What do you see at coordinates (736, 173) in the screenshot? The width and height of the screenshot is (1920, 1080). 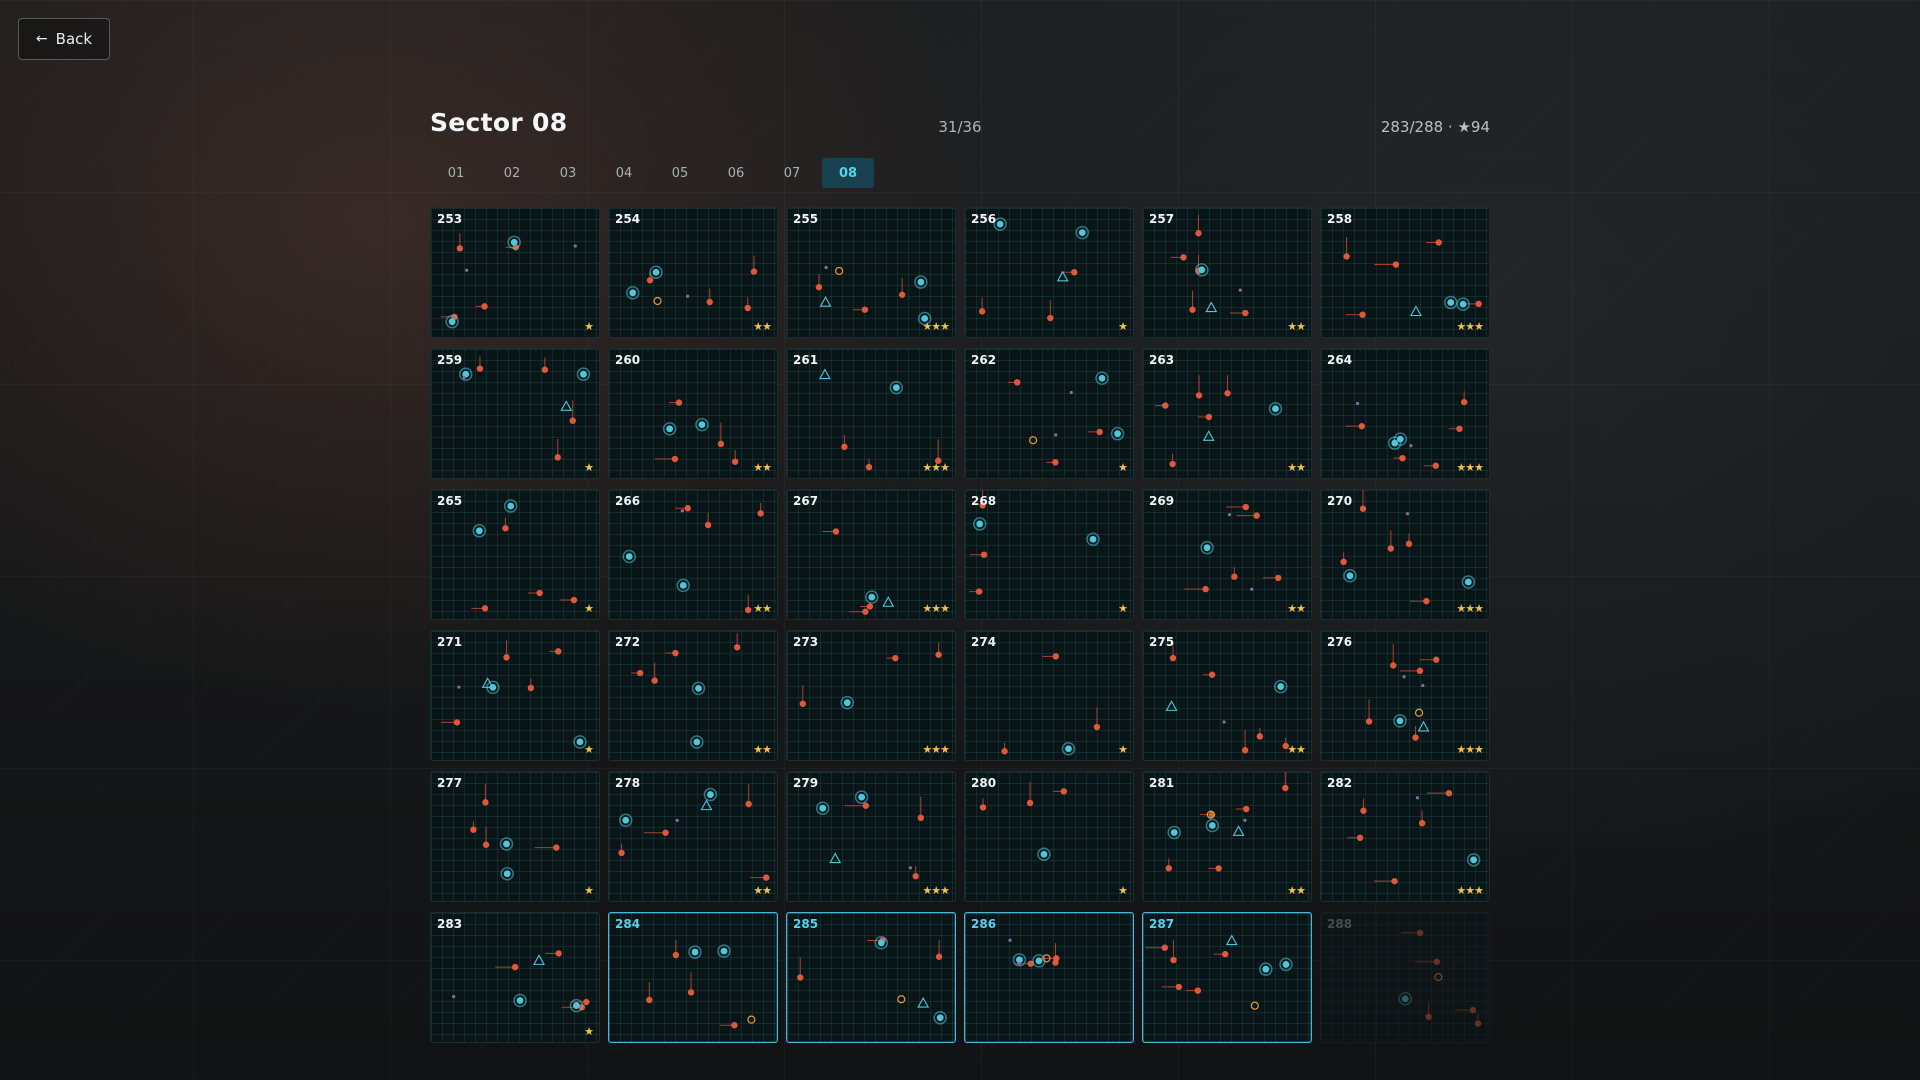 I see `tab-sector-06: 06` at bounding box center [736, 173].